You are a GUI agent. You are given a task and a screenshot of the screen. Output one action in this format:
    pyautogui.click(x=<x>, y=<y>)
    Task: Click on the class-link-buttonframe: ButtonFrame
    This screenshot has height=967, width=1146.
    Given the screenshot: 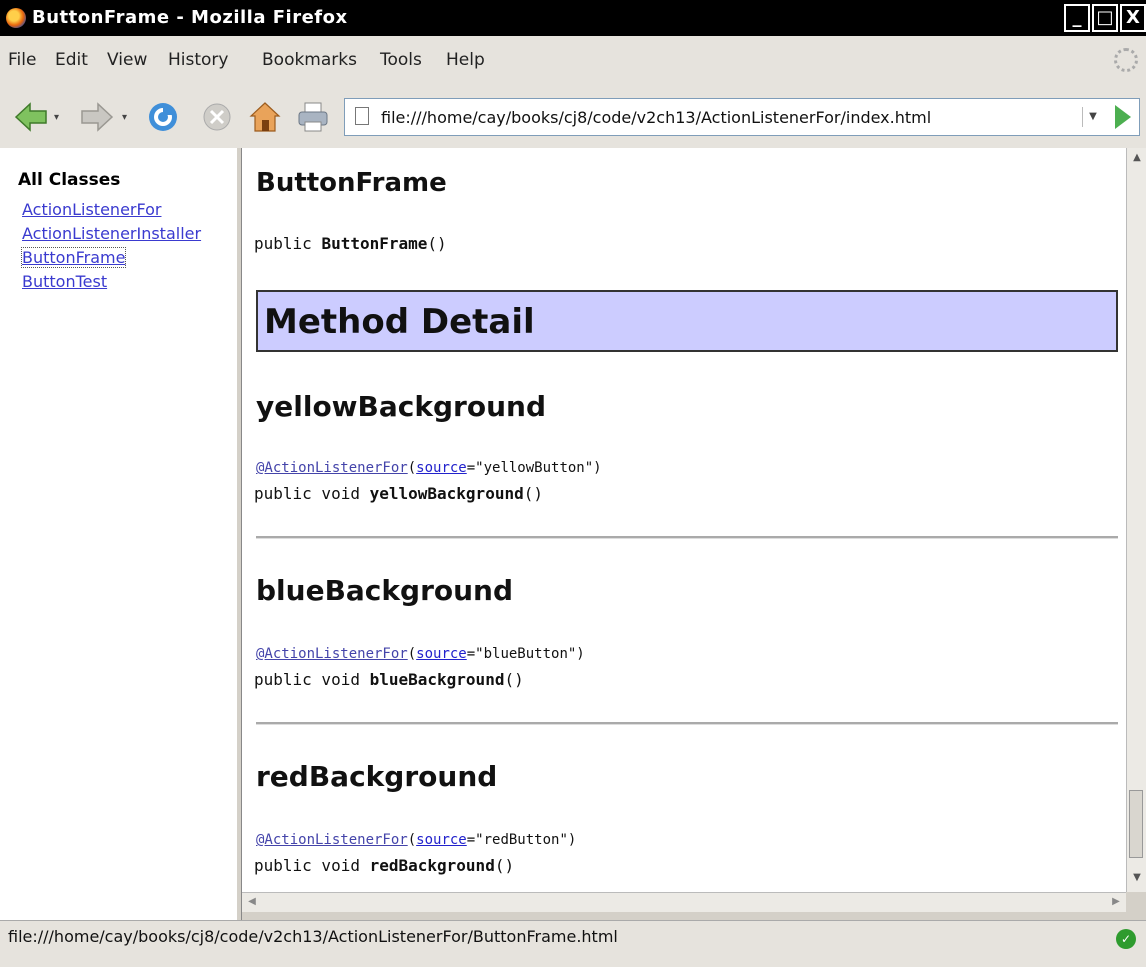 What is the action you would take?
    pyautogui.click(x=73, y=257)
    